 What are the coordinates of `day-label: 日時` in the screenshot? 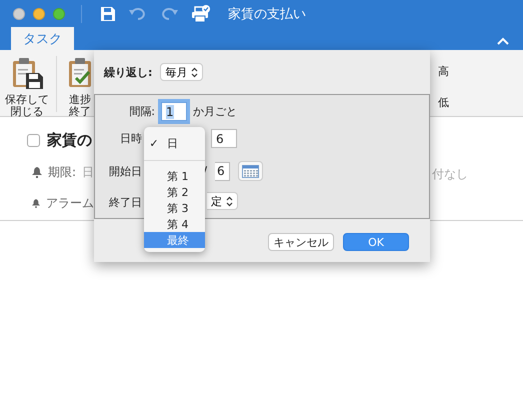 It's located at (131, 138).